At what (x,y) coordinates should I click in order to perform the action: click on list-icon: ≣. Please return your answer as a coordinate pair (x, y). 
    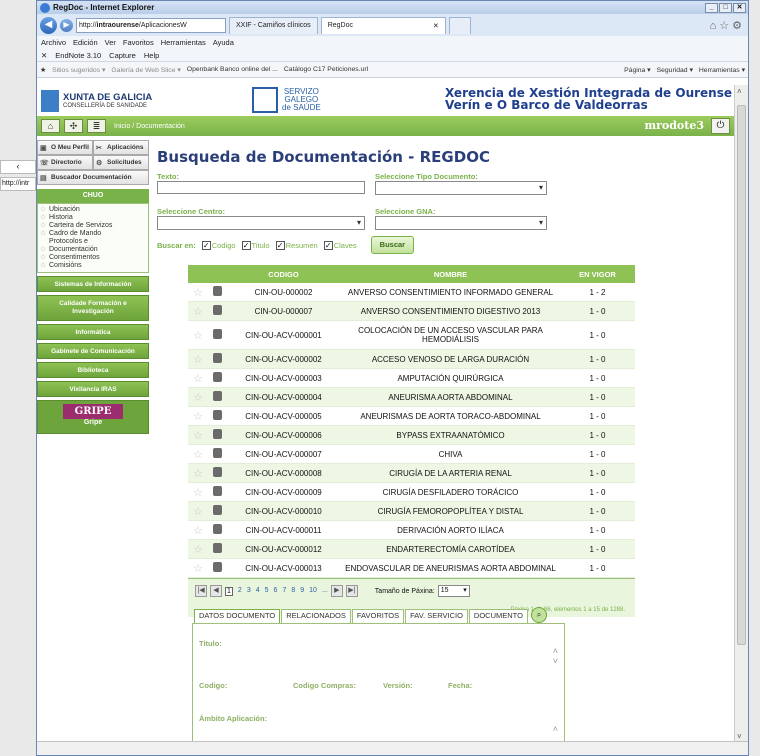
    Looking at the image, I should click on (96, 126).